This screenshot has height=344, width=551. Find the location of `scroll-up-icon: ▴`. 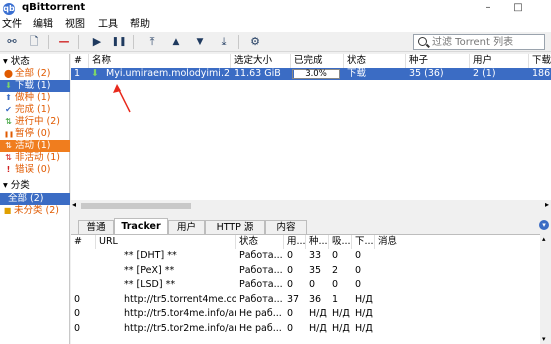

scroll-up-icon: ▴ is located at coordinates (544, 239).